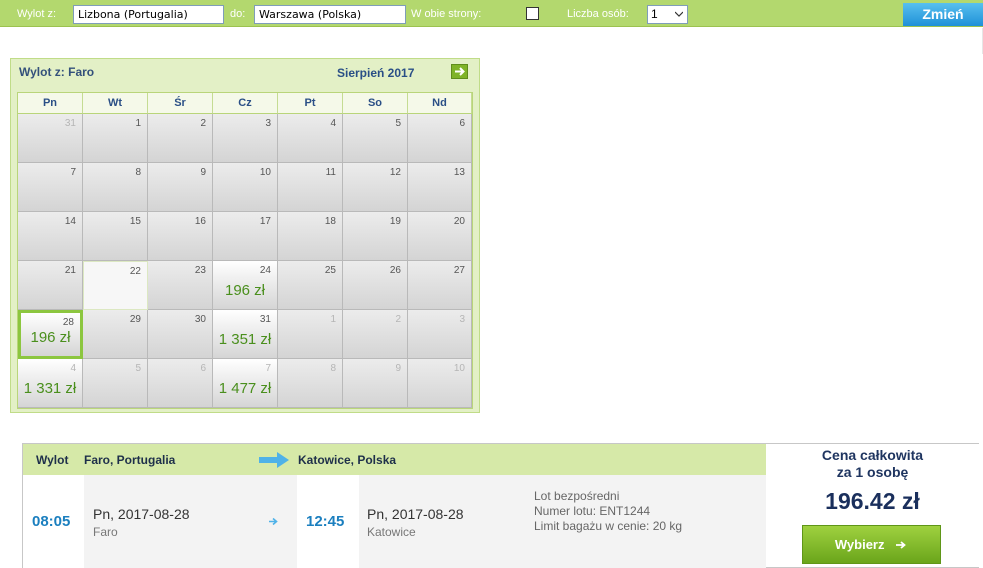 The height and width of the screenshot is (568, 983). I want to click on day-number: 28, so click(68, 322).